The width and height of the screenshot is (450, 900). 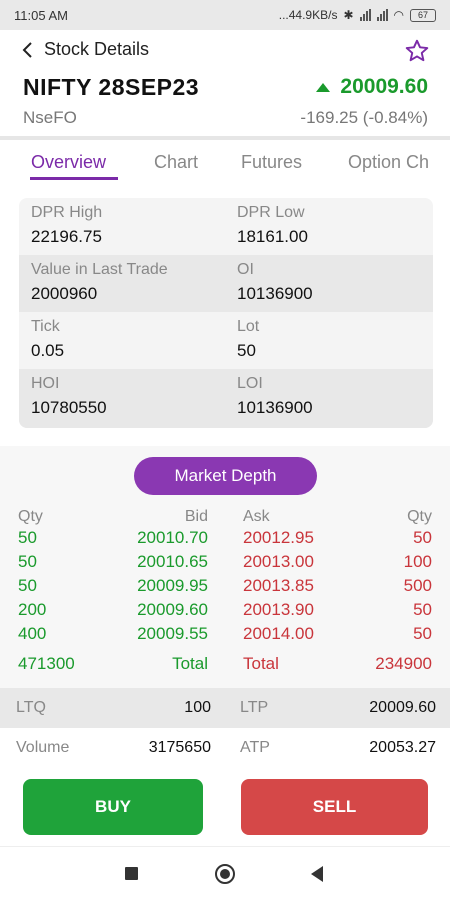 I want to click on overview-row: HOI 10780550 LOI 10136900, so click(x=226, y=398).